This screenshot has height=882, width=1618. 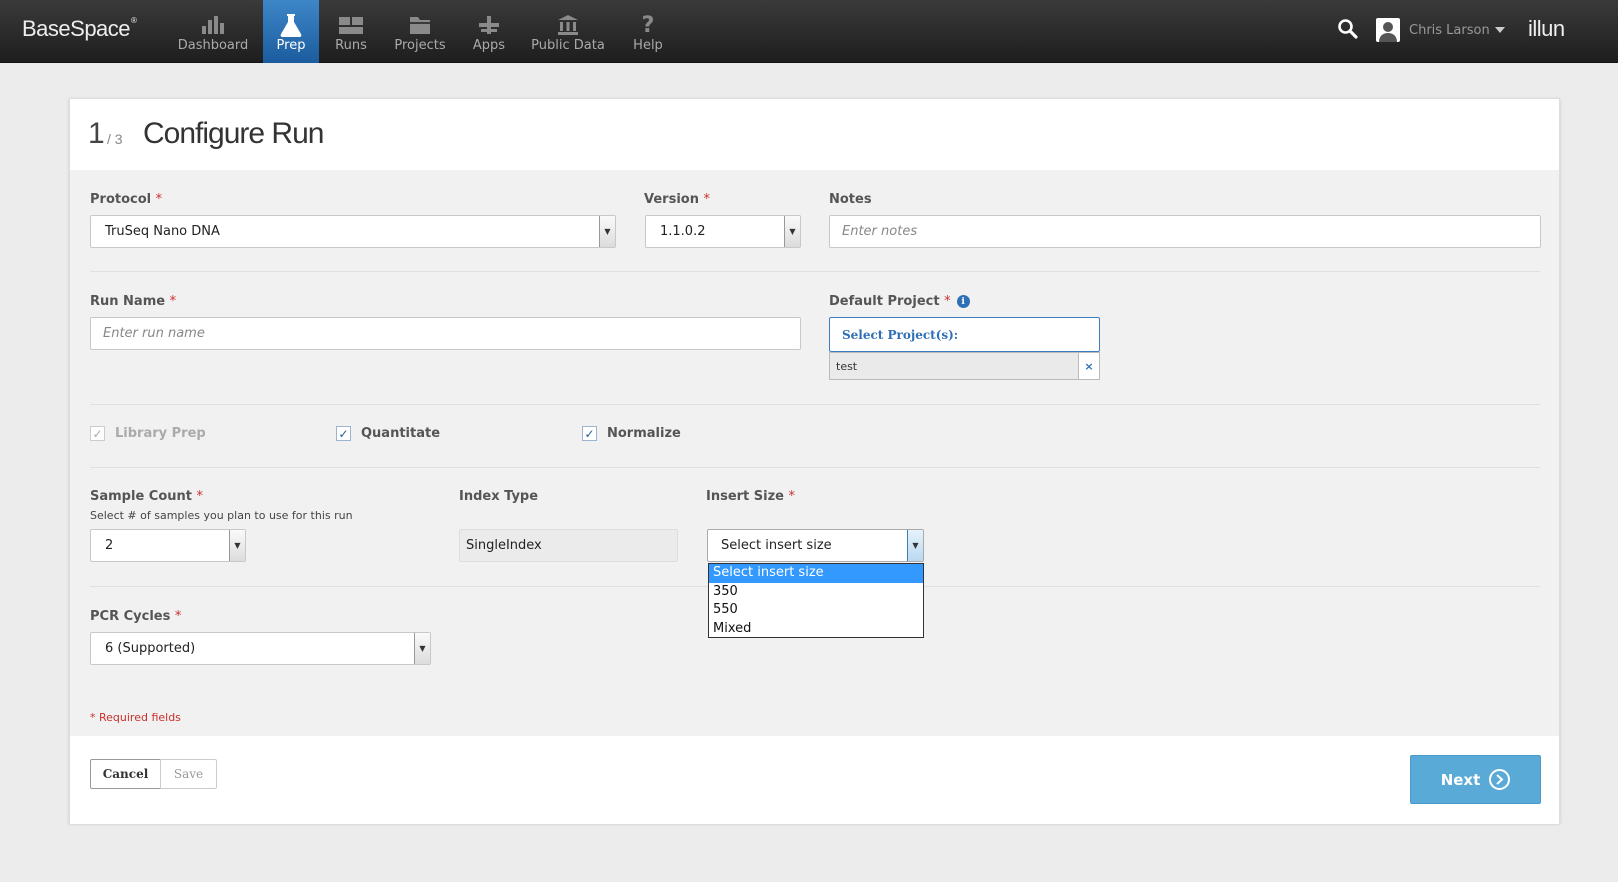 I want to click on dropdown-option: Select insert size, so click(x=816, y=573).